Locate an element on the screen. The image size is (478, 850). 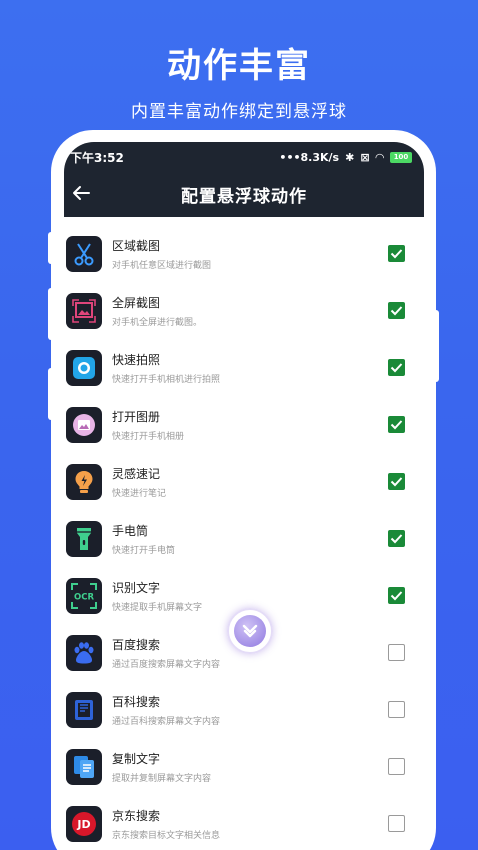
item-title: 区域截图 is located at coordinates (136, 245).